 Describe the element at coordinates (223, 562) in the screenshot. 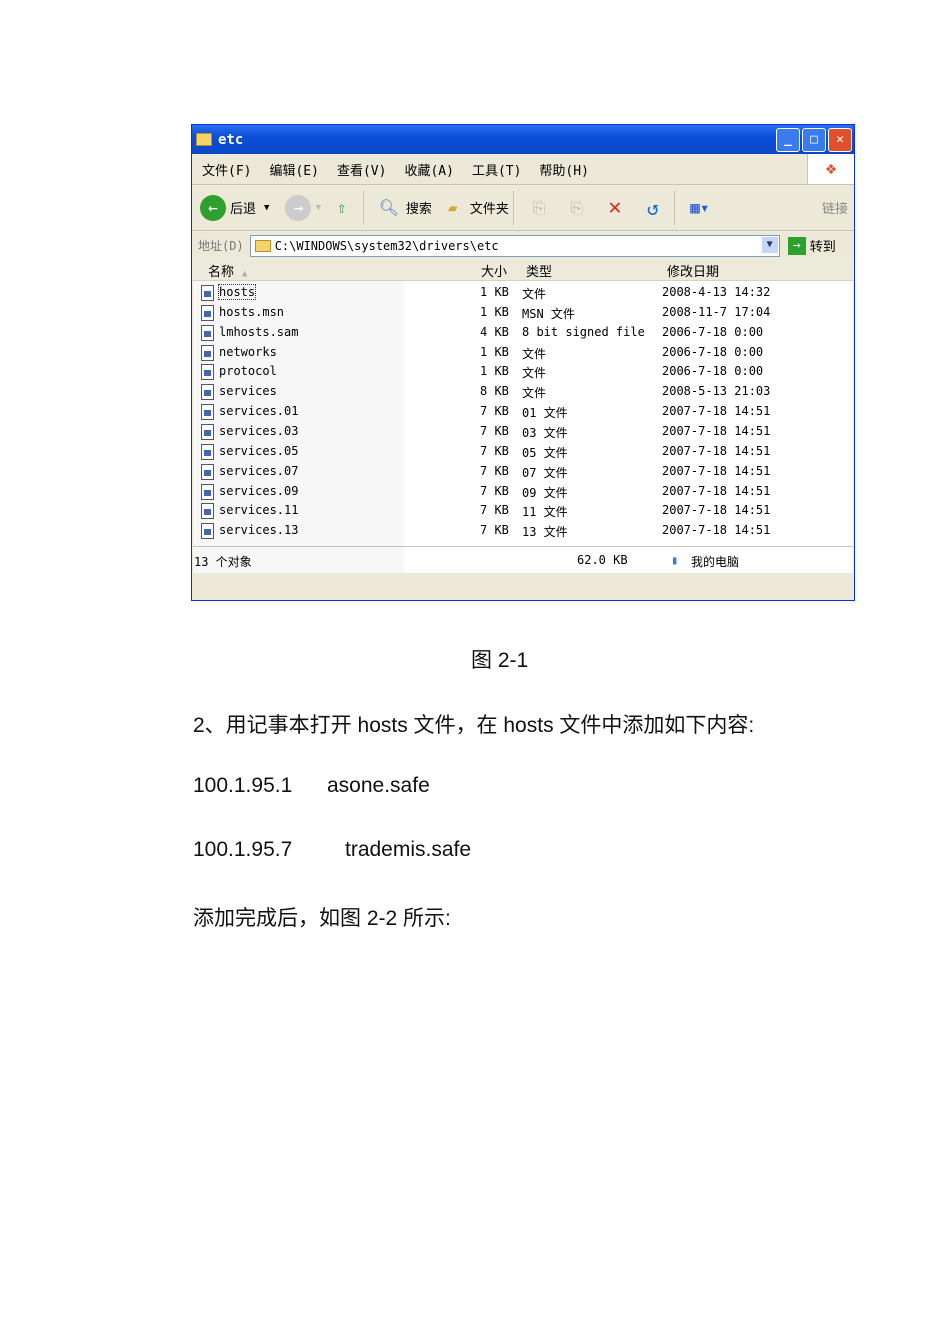

I see `status-count: 13 个对象` at that location.